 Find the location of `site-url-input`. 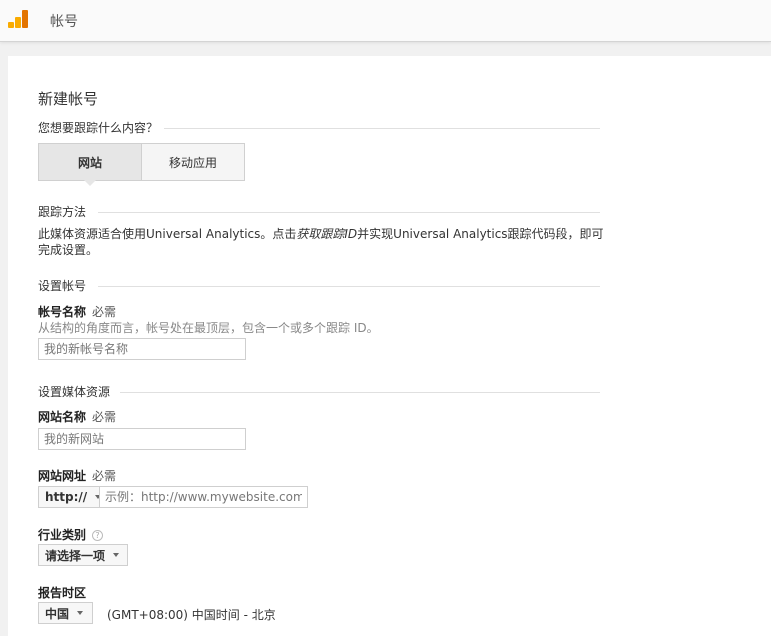

site-url-input is located at coordinates (203, 497).